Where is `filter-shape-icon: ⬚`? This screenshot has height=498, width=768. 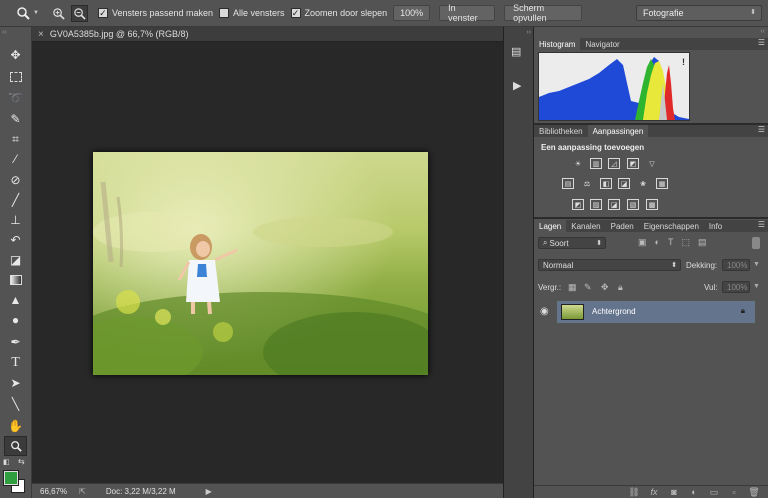
filter-shape-icon: ⬚ is located at coordinates (689, 242).